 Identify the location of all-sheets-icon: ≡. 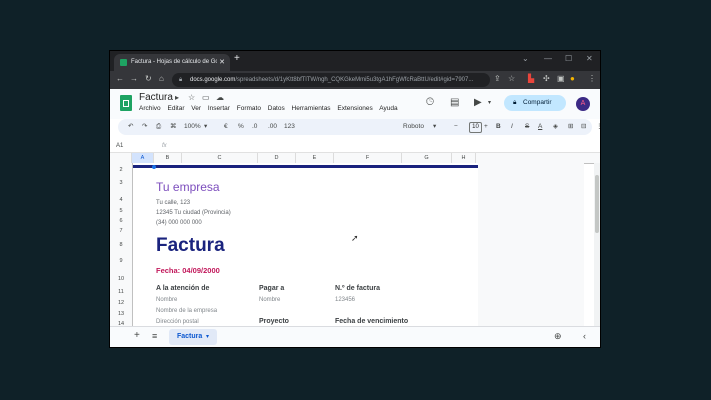
(154, 336).